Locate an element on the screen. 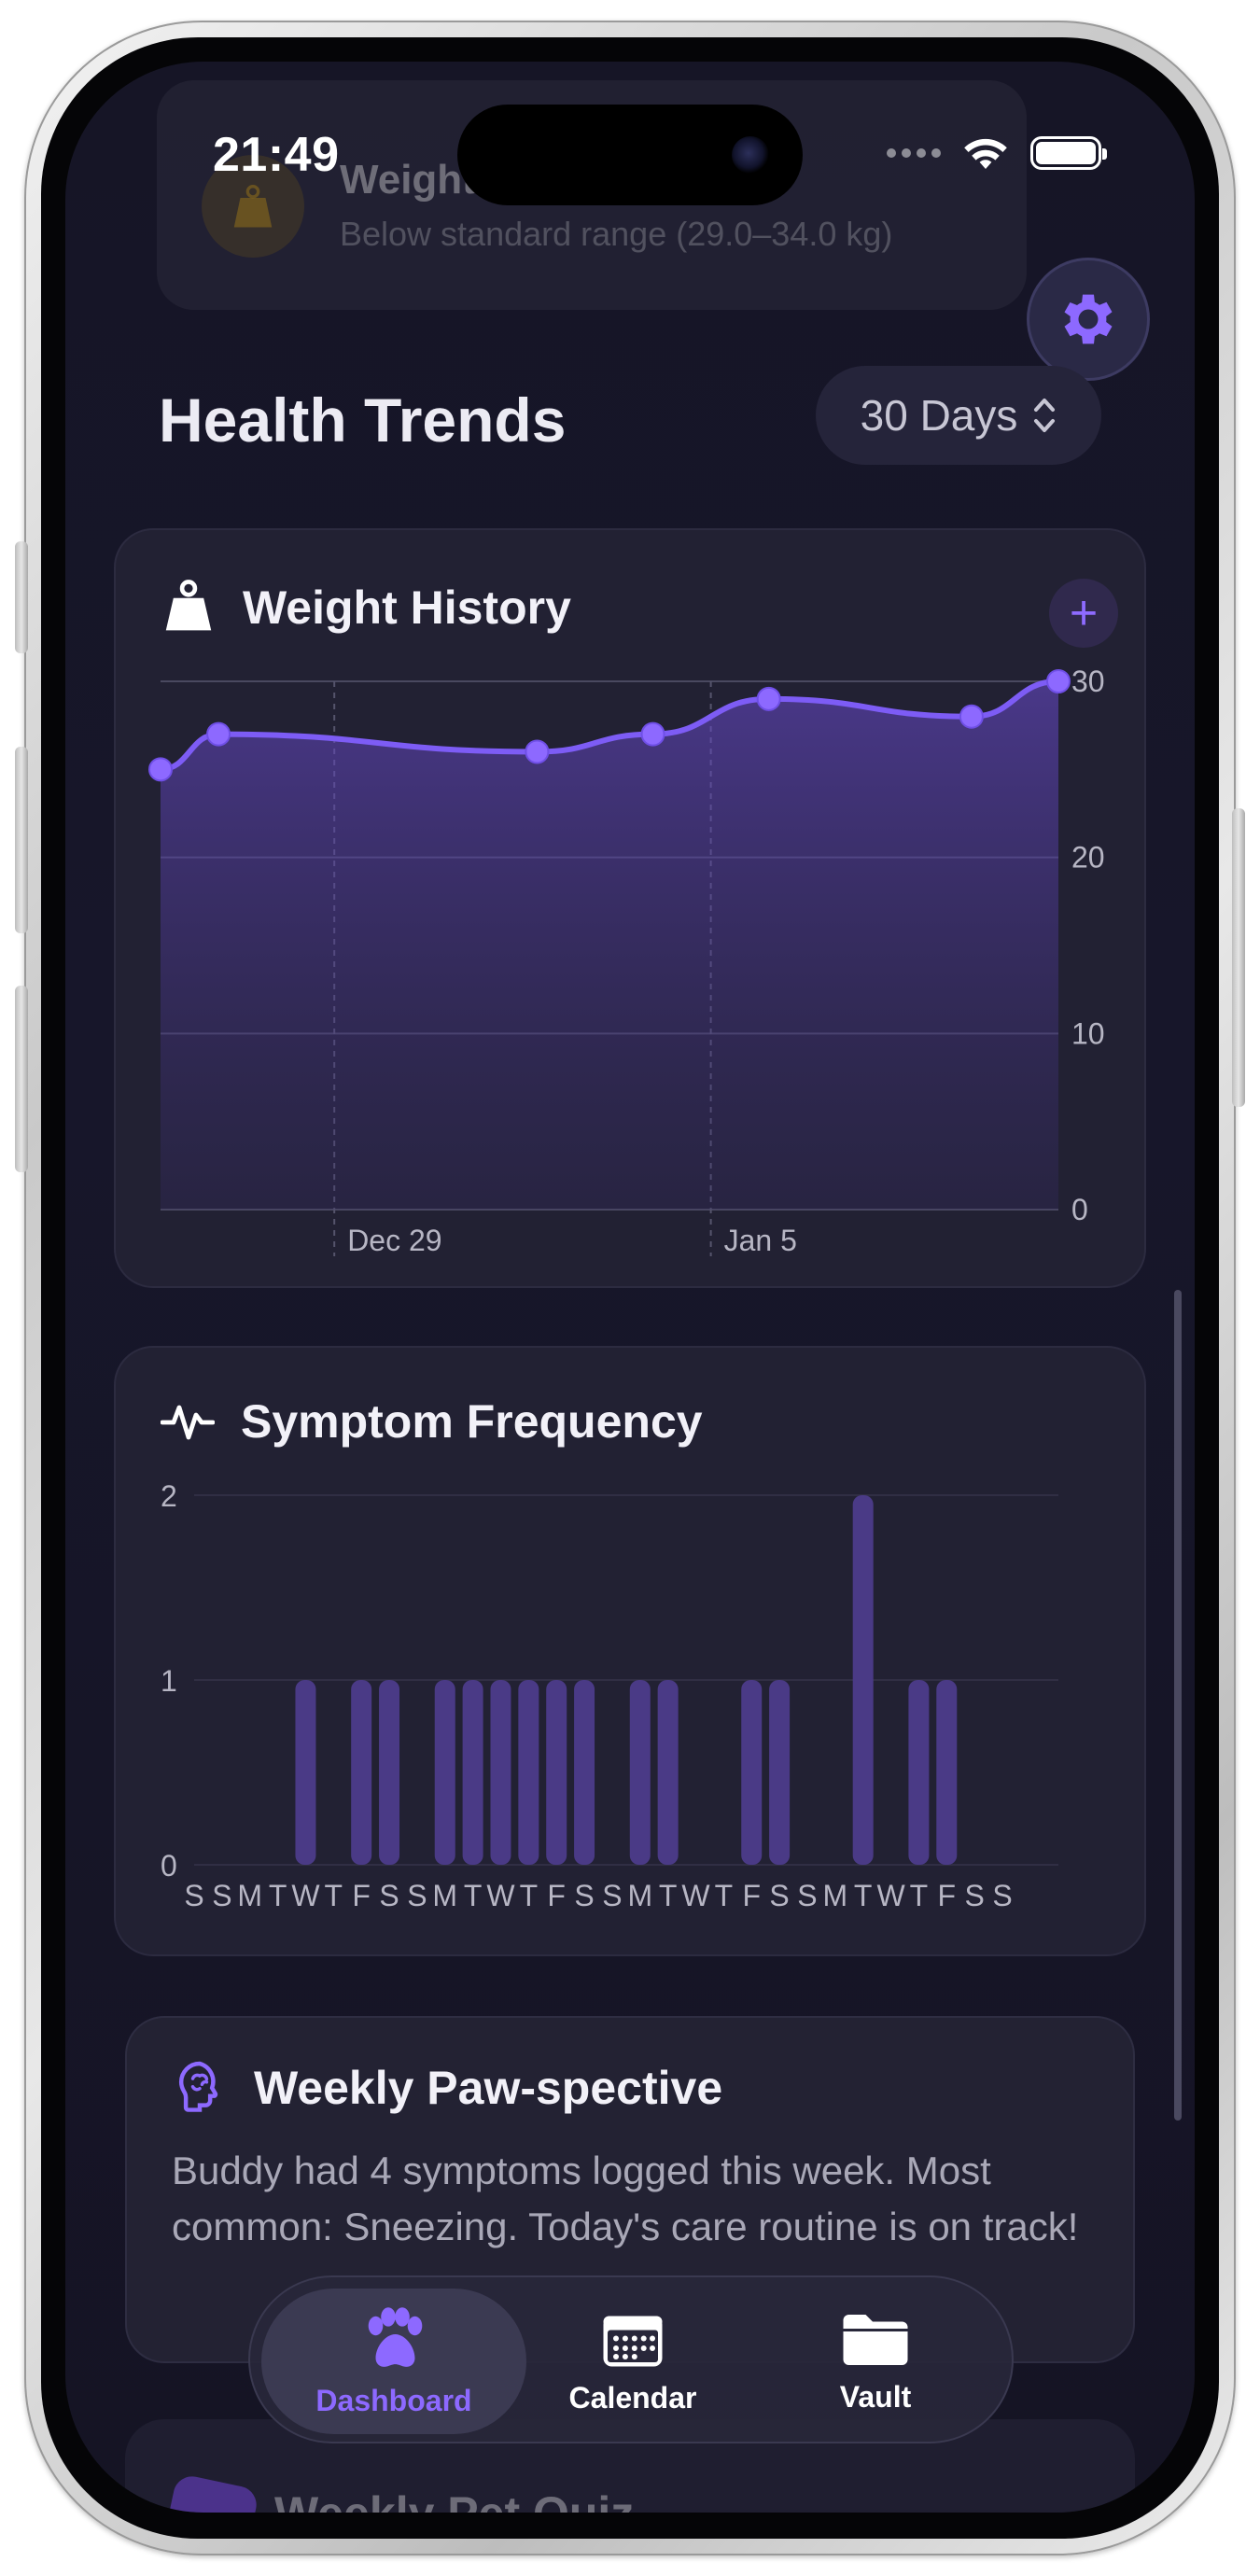  alert-subtitle: Below standard range (29.0–34.0 kg) is located at coordinates (616, 234).